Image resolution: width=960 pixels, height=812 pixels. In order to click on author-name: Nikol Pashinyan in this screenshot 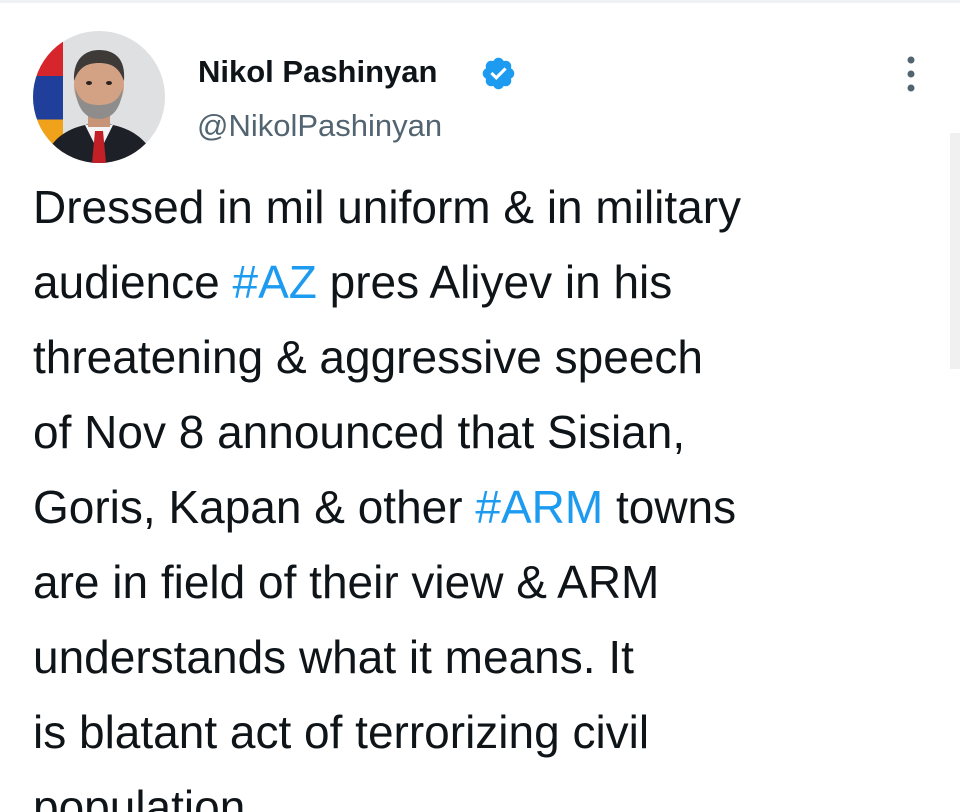, I will do `click(317, 72)`.